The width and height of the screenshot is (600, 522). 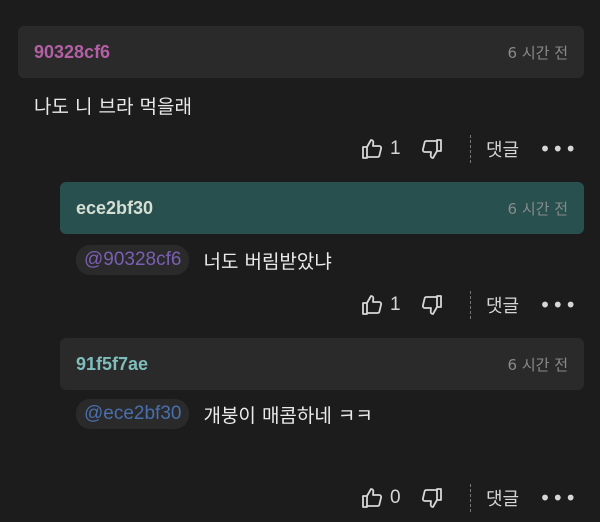 What do you see at coordinates (288, 415) in the screenshot?
I see `comment-text: 개붕이 매콤하네 ㅋㅋ` at bounding box center [288, 415].